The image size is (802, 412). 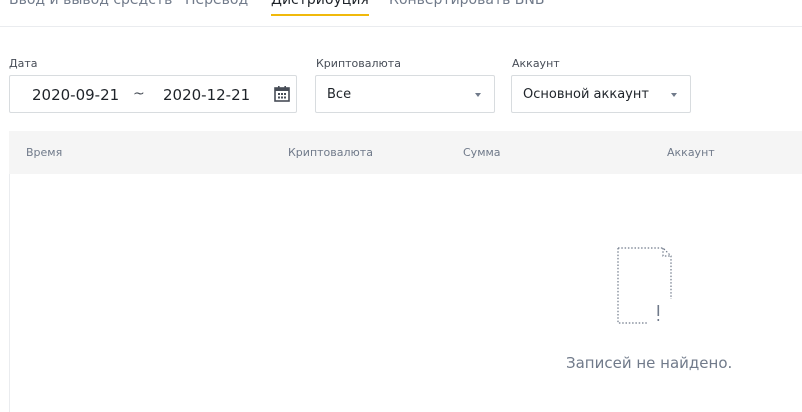 What do you see at coordinates (282, 94) in the screenshot?
I see `calendar-icon` at bounding box center [282, 94].